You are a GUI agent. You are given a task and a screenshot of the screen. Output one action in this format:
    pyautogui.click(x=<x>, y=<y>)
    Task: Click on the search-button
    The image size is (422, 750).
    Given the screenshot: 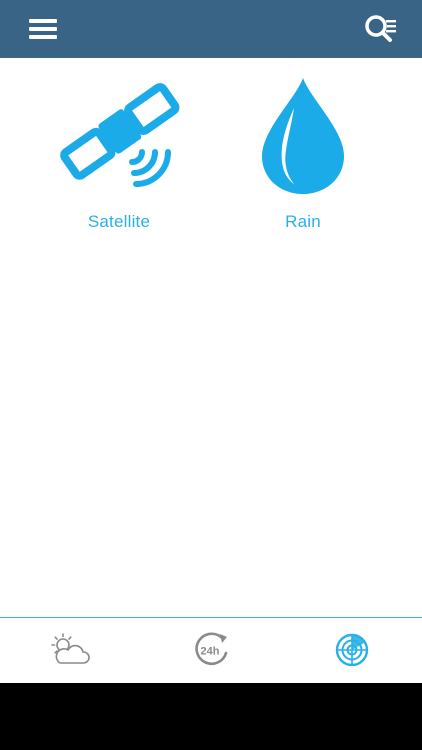 What is the action you would take?
    pyautogui.click(x=382, y=29)
    